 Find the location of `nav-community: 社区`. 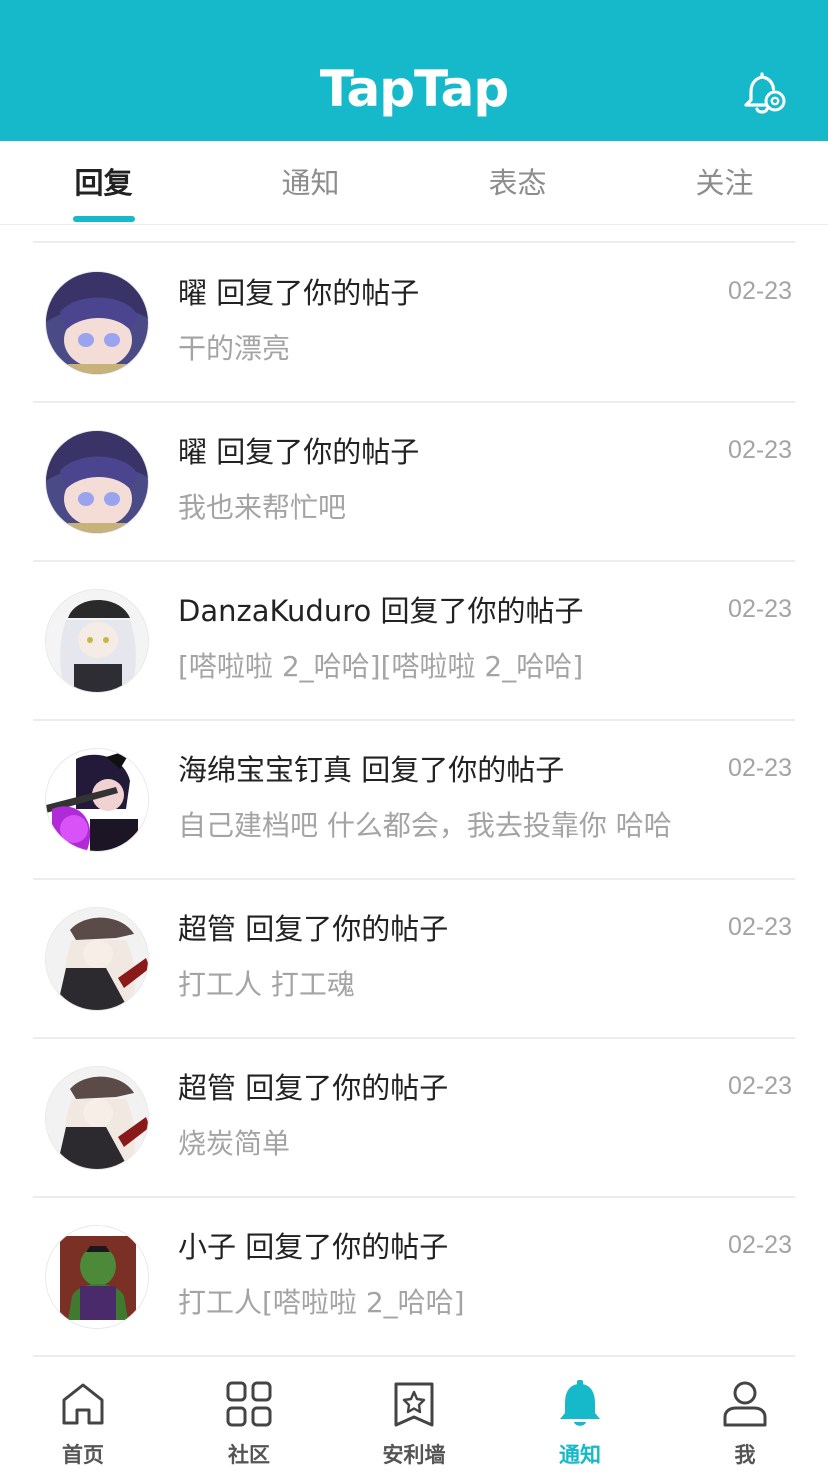

nav-community: 社区 is located at coordinates (249, 1418).